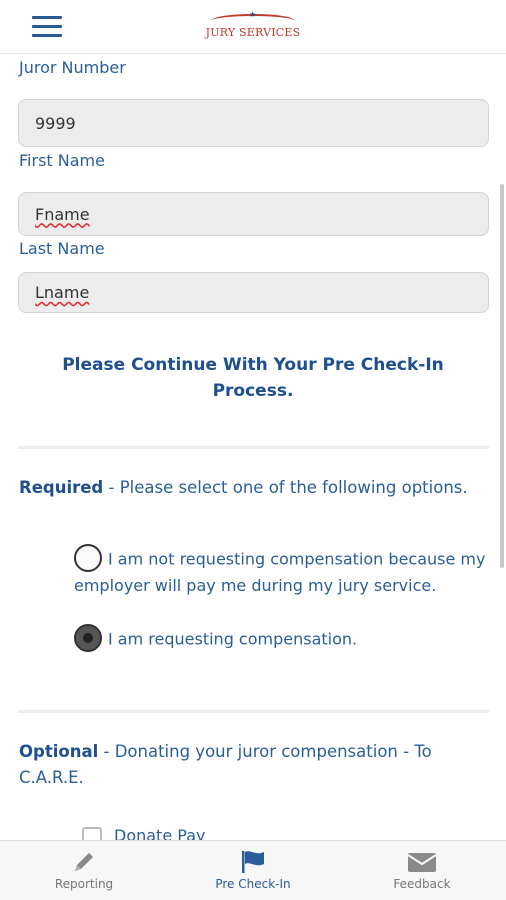 Image resolution: width=506 pixels, height=900 pixels. I want to click on donate-pay-label: Donate Pay, so click(160, 833).